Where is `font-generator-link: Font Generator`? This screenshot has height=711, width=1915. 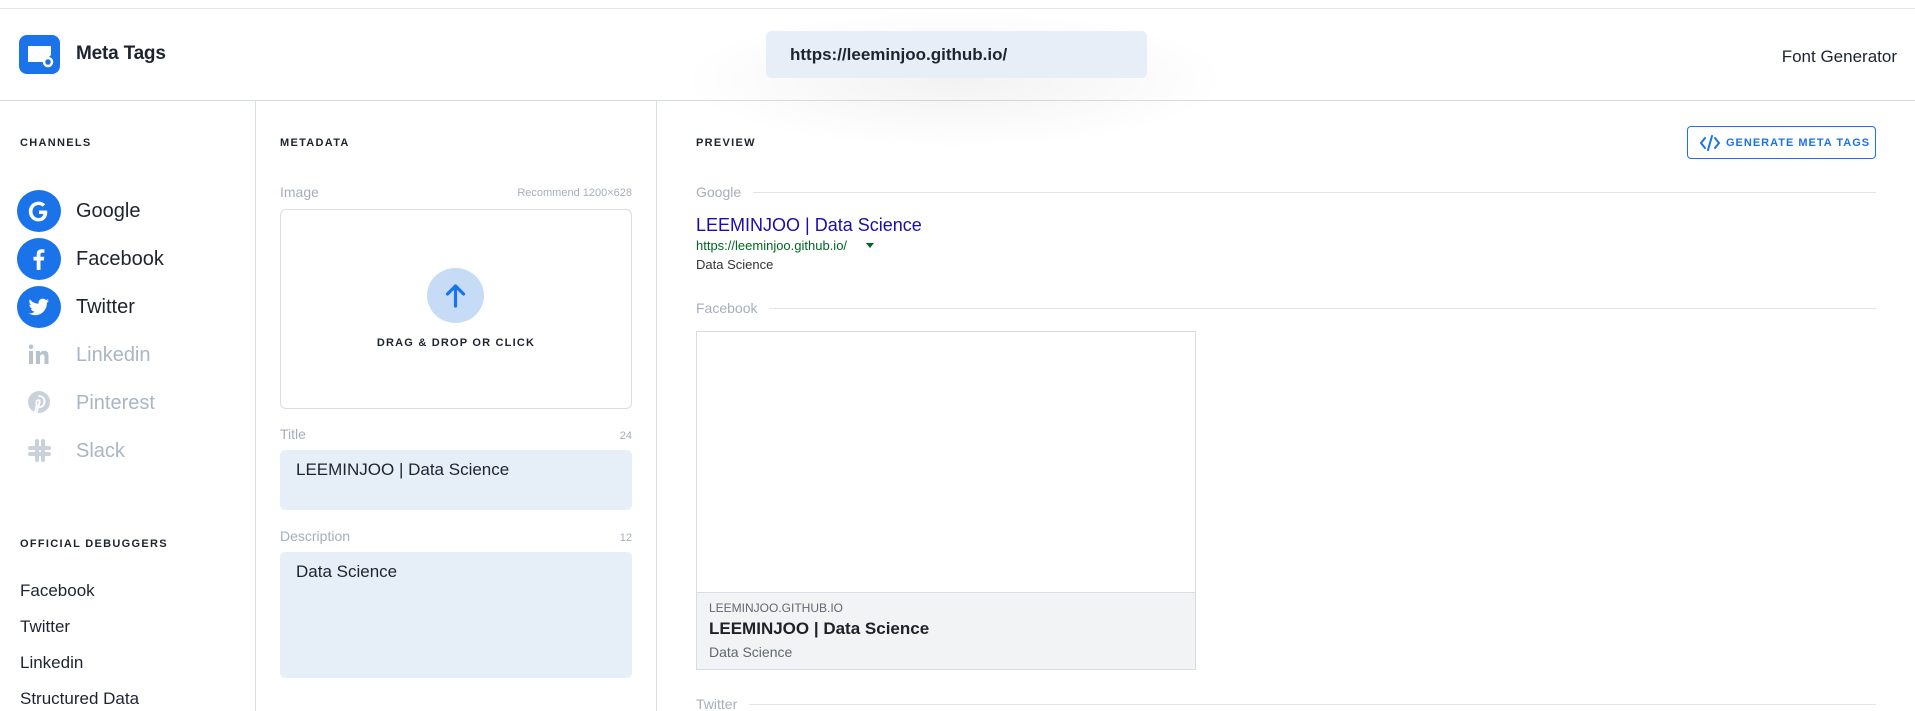 font-generator-link: Font Generator is located at coordinates (1839, 57).